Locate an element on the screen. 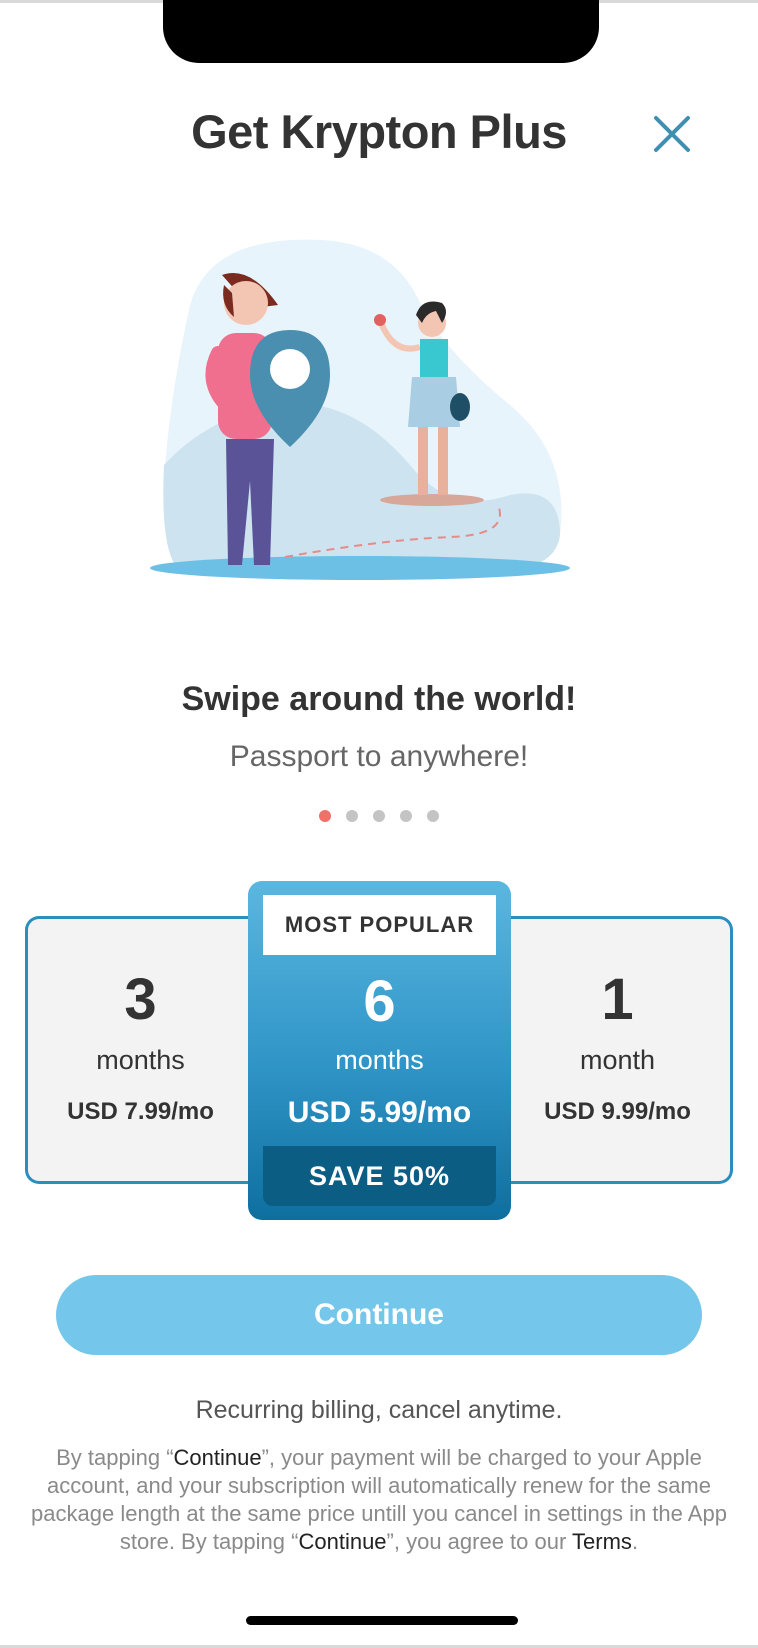 The image size is (758, 1648). close-button is located at coordinates (673, 135).